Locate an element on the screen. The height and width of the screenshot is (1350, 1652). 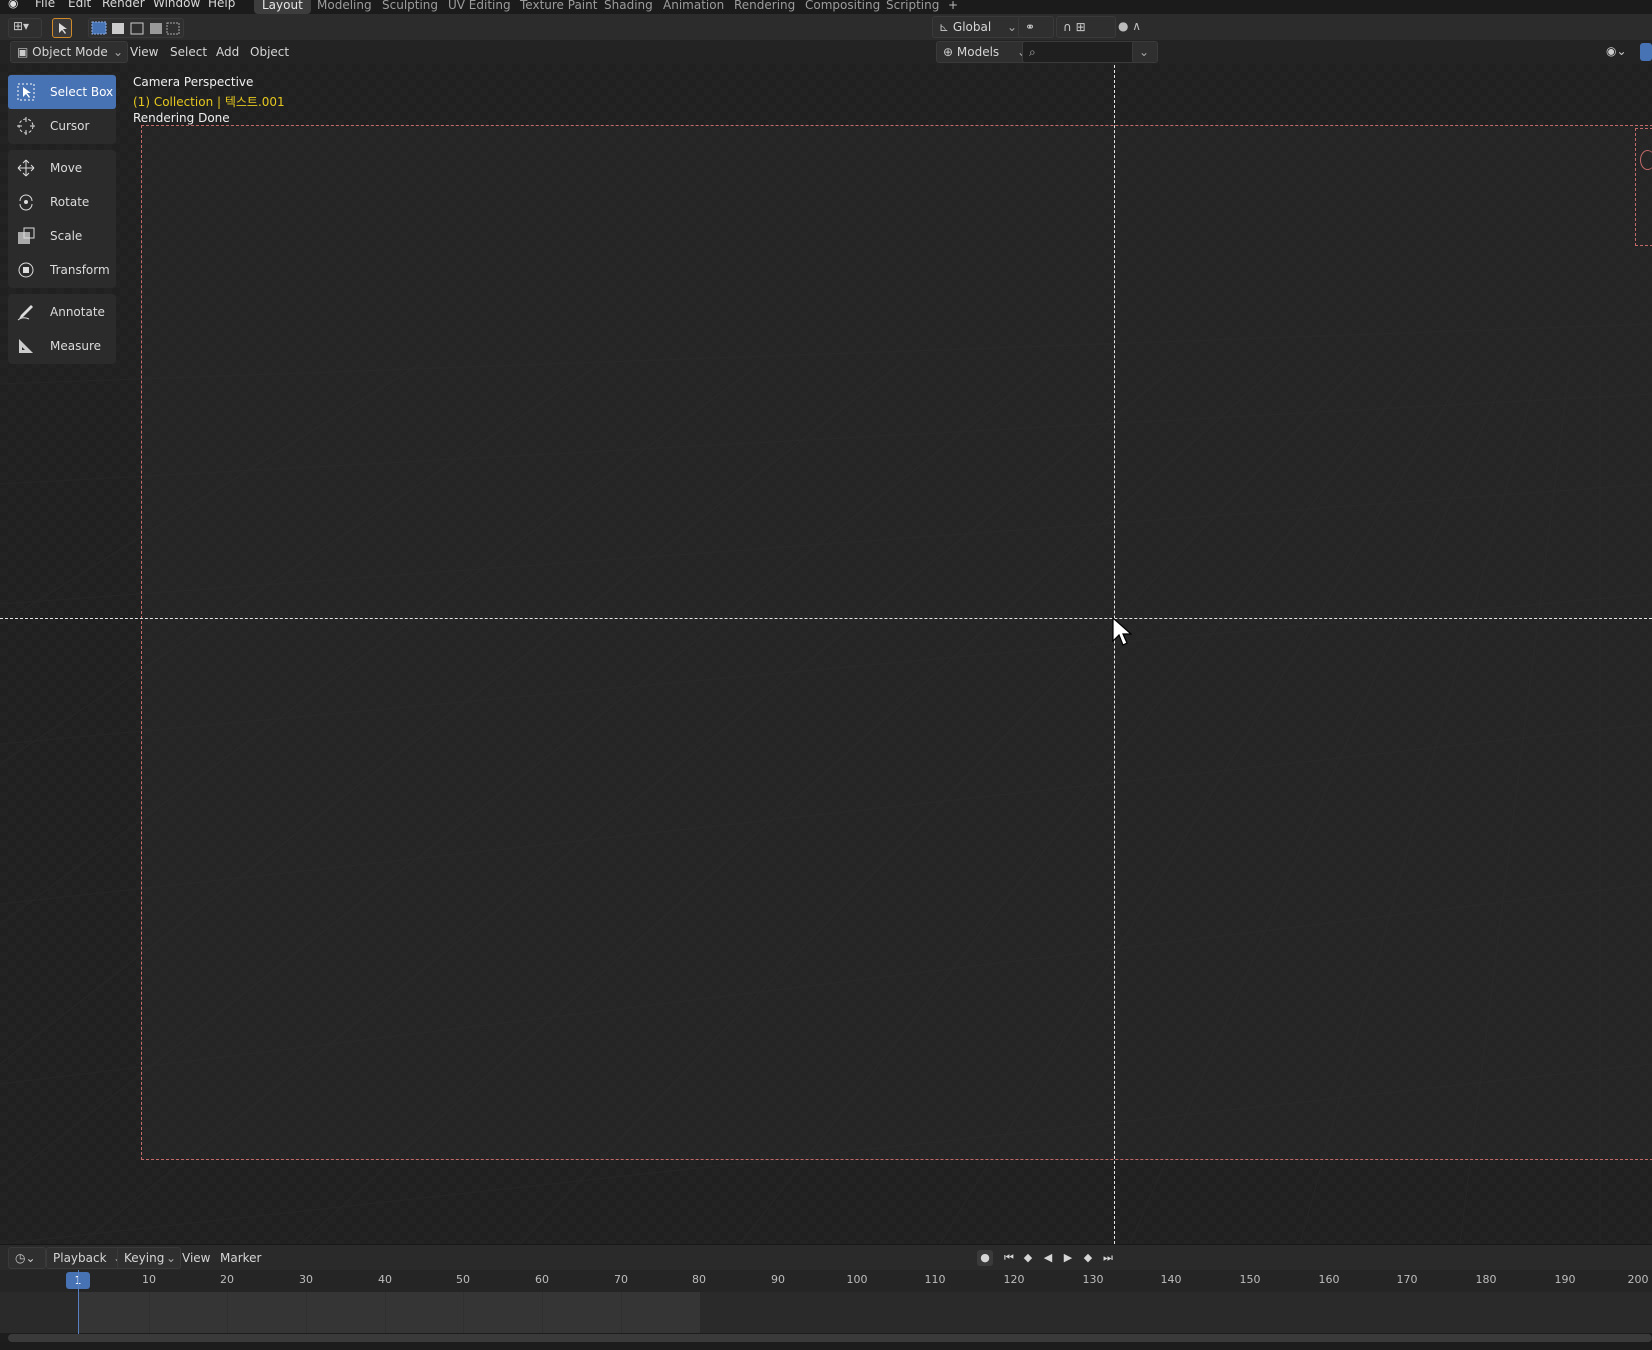
menu-view: View is located at coordinates (144, 52).